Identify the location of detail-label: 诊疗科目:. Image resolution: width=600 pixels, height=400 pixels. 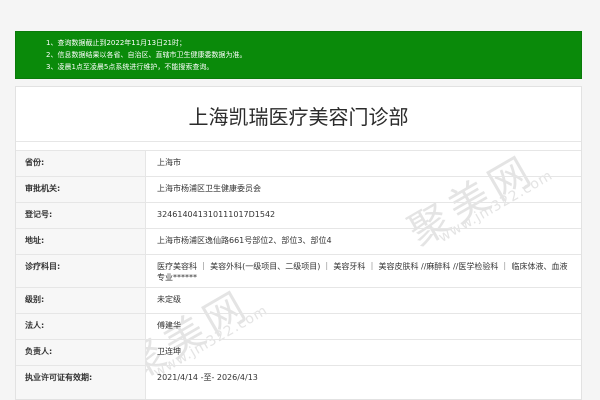
(43, 266).